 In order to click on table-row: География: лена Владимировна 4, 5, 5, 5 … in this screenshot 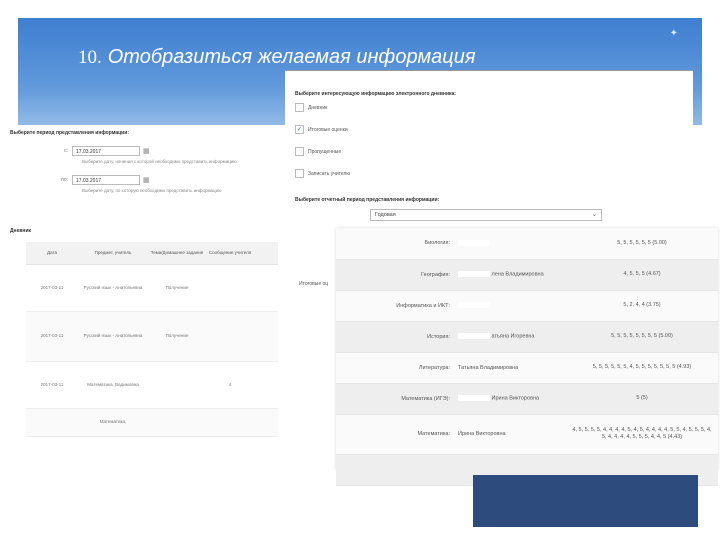, I will do `click(527, 275)`.